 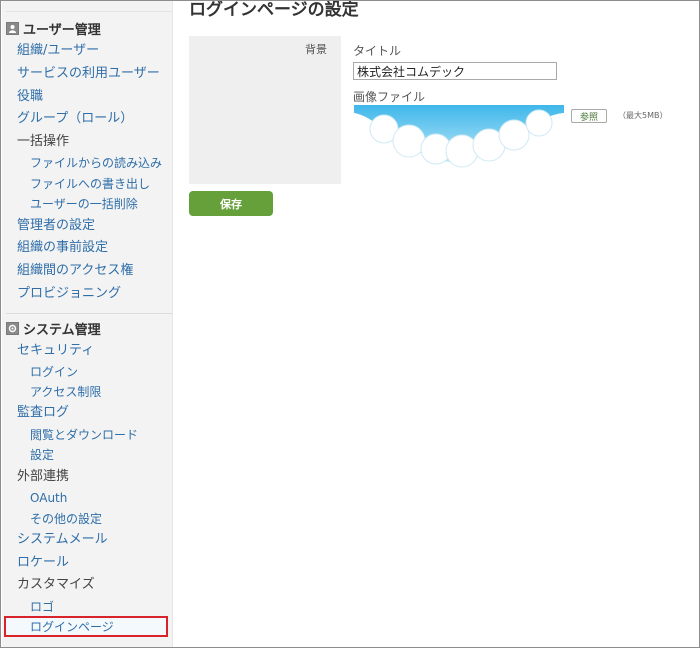 What do you see at coordinates (274, 10) in the screenshot?
I see `page-title: ログインページの設定` at bounding box center [274, 10].